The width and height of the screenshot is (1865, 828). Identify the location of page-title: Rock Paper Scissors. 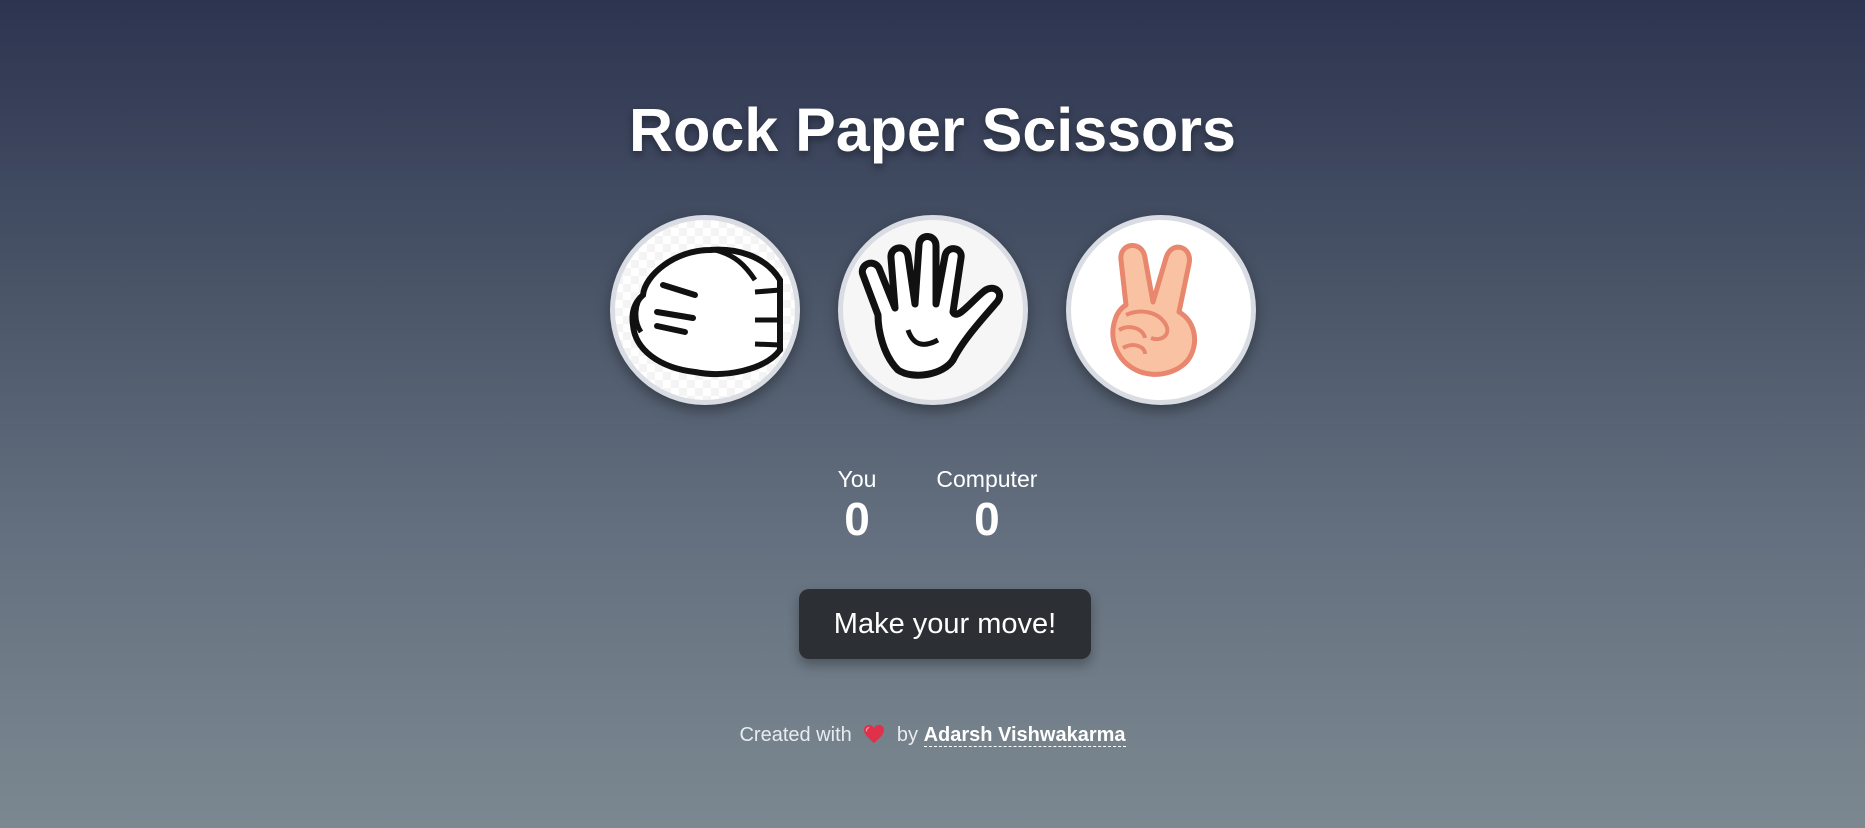
(932, 130).